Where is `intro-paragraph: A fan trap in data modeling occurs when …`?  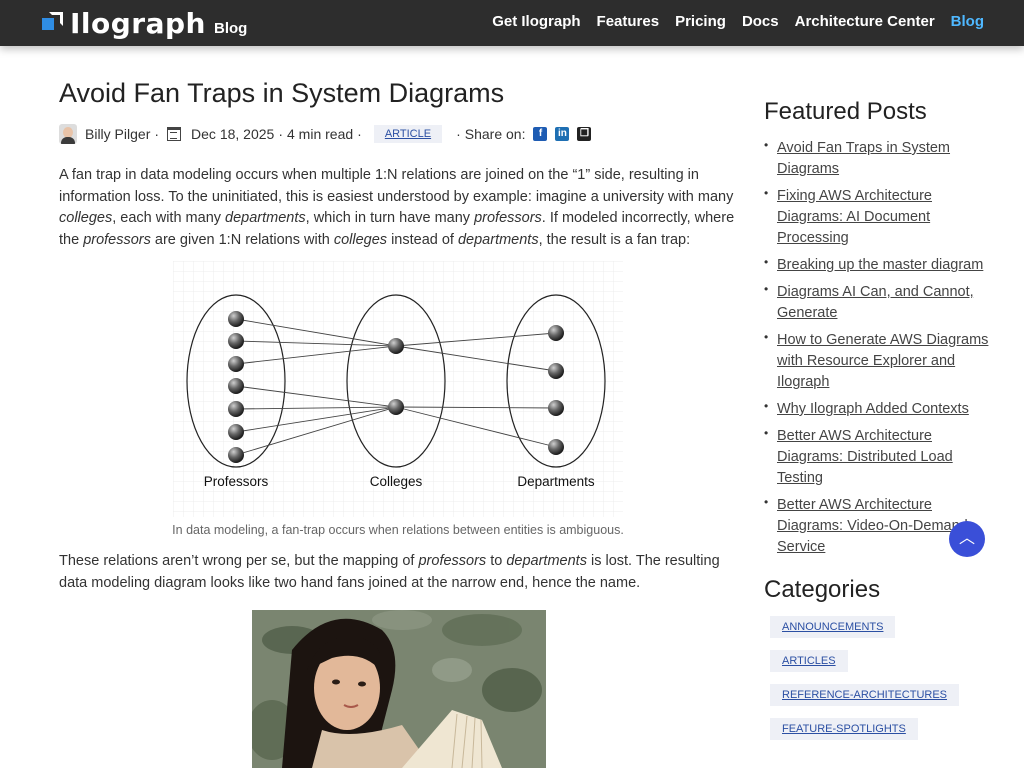 intro-paragraph: A fan trap in data modeling occurs when … is located at coordinates (397, 207).